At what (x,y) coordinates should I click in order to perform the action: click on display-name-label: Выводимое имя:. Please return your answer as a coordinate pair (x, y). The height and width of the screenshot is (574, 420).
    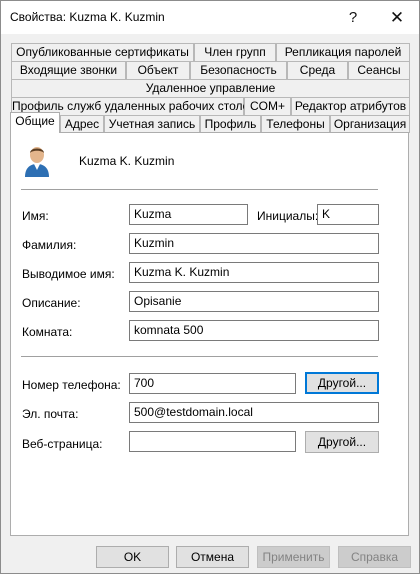
    Looking at the image, I should click on (68, 274).